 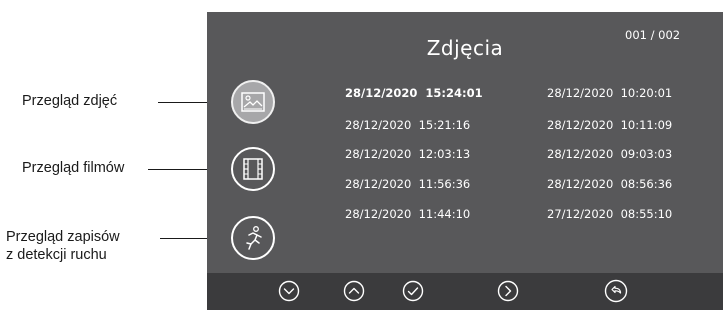 I want to click on list-item: 28/12/2020 12:03:13, so click(x=407, y=154).